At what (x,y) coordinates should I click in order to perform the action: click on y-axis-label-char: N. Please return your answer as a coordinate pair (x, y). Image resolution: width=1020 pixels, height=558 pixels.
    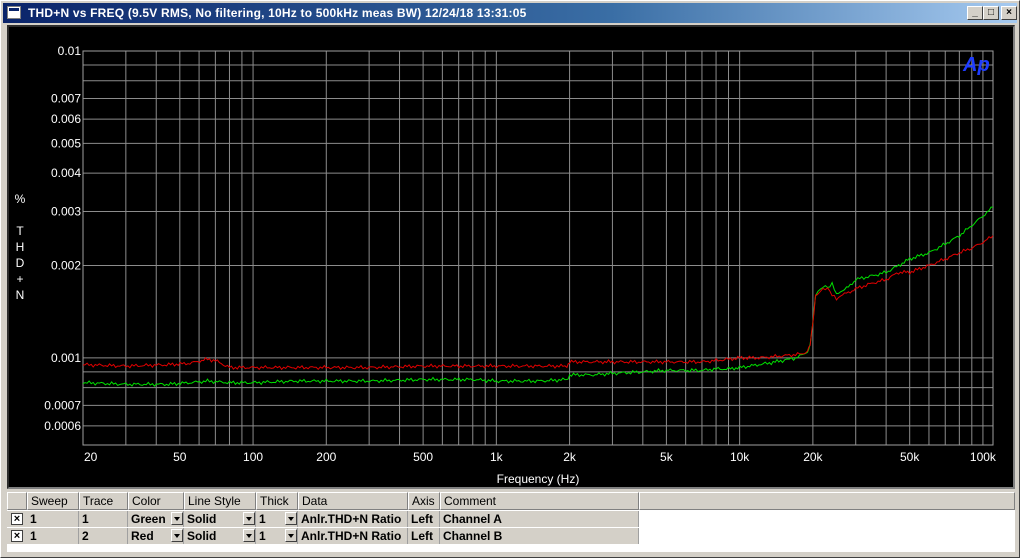
    Looking at the image, I should click on (20, 295).